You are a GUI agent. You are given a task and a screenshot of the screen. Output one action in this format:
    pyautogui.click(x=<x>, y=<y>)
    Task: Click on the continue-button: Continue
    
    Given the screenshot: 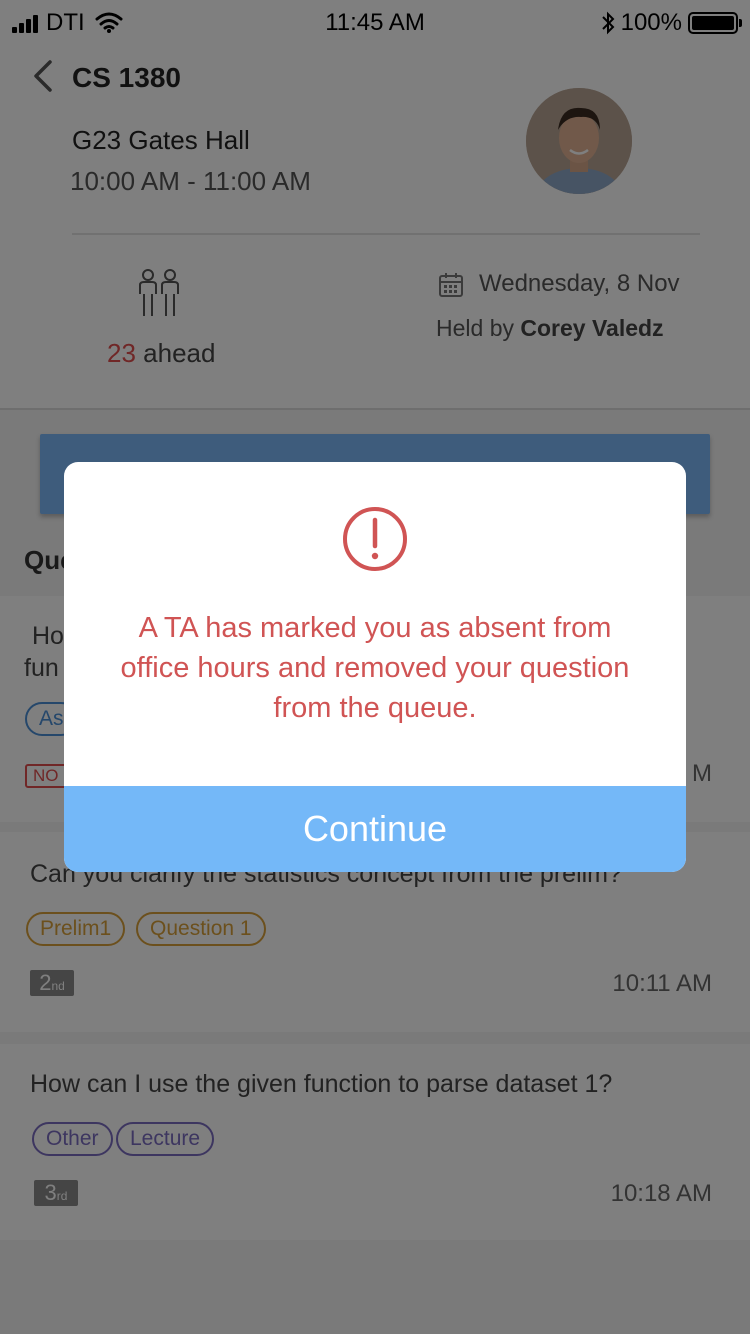 What is the action you would take?
    pyautogui.click(x=375, y=829)
    